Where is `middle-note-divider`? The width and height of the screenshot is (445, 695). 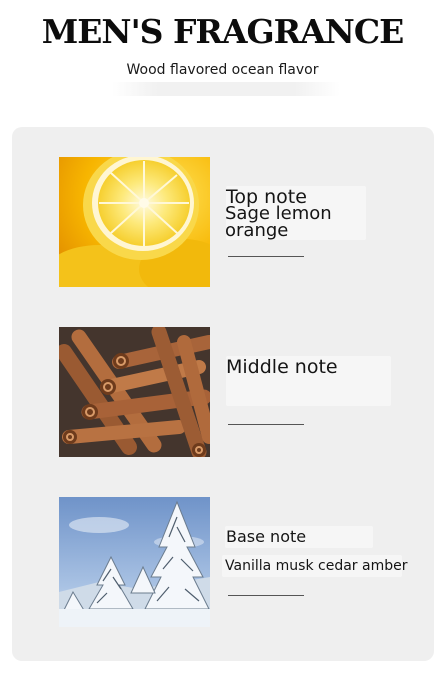
middle-note-divider is located at coordinates (266, 424).